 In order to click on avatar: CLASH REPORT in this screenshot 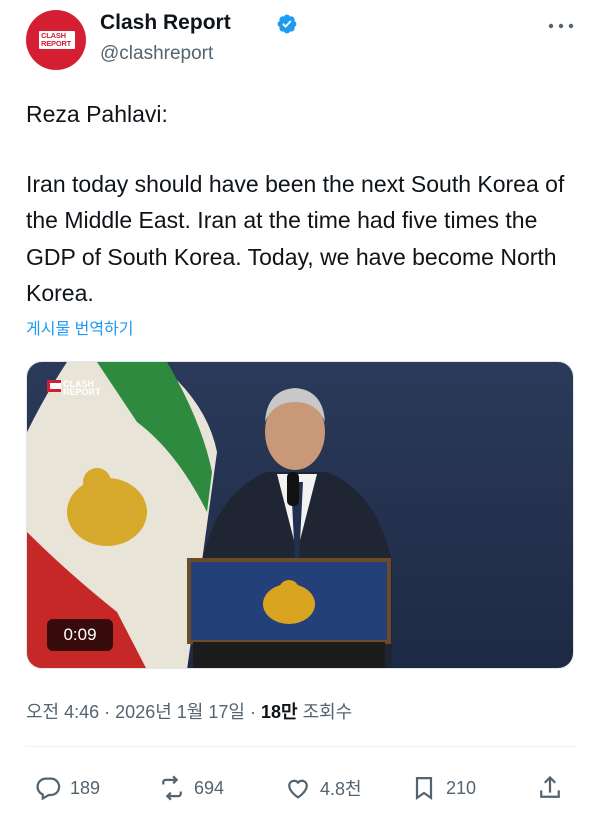, I will do `click(56, 40)`.